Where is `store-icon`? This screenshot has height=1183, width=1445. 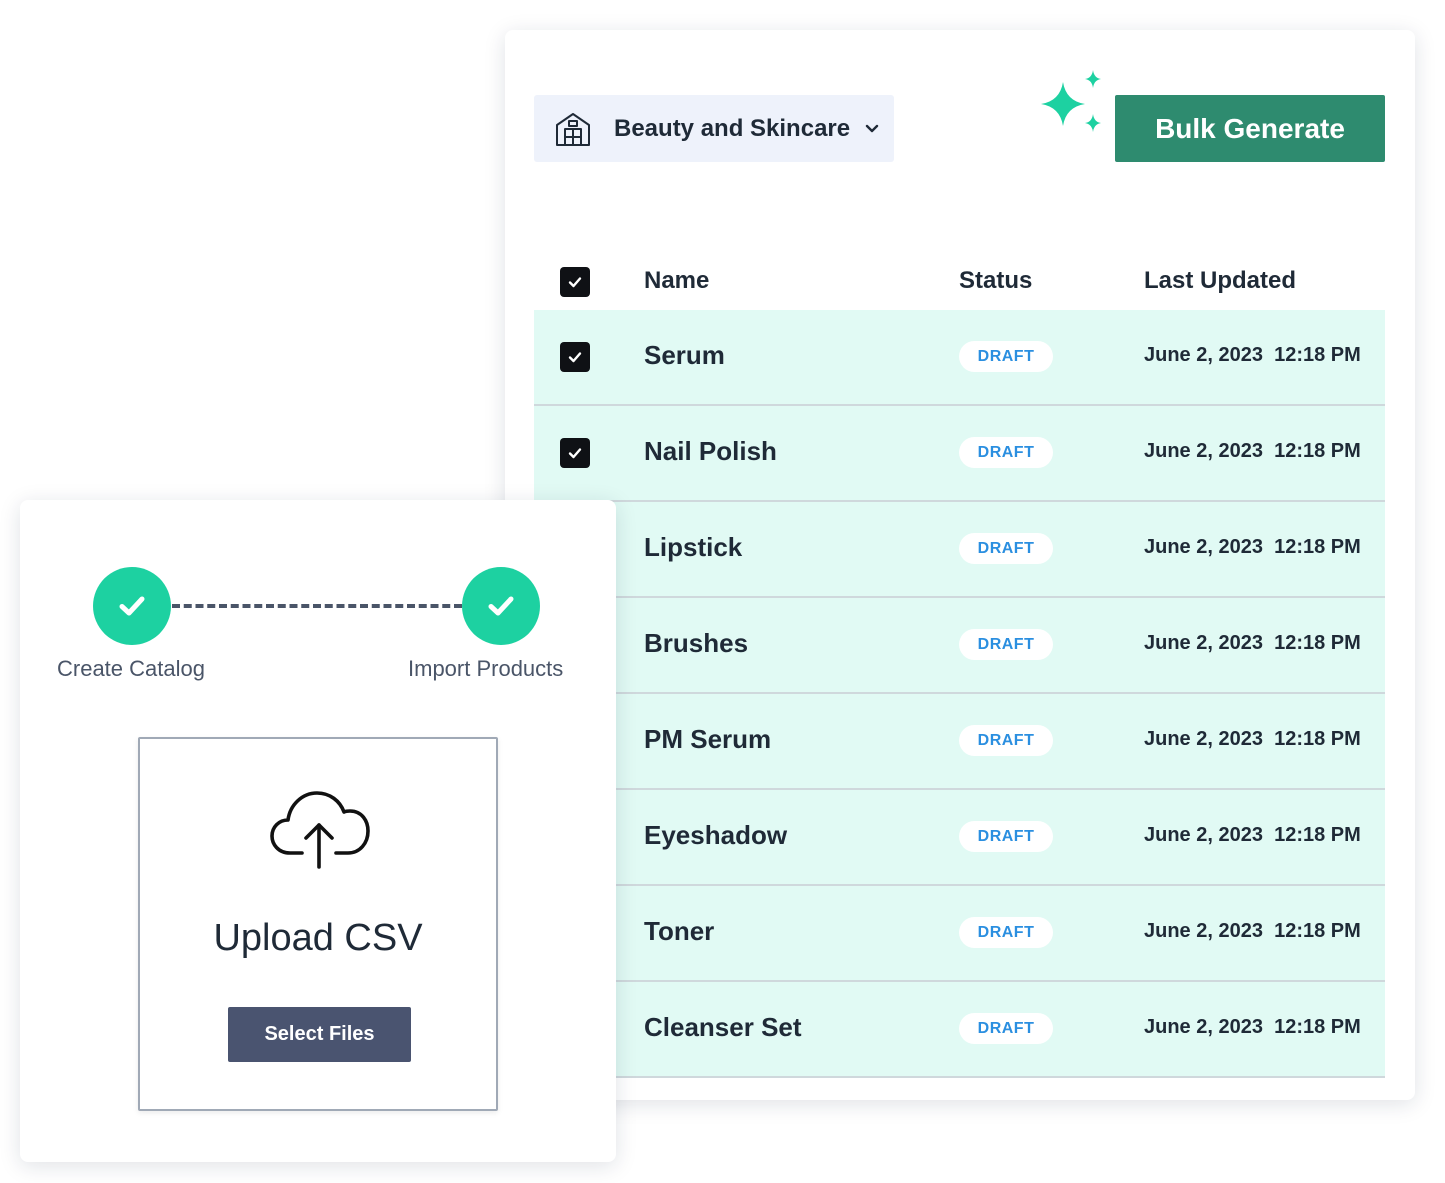 store-icon is located at coordinates (573, 129).